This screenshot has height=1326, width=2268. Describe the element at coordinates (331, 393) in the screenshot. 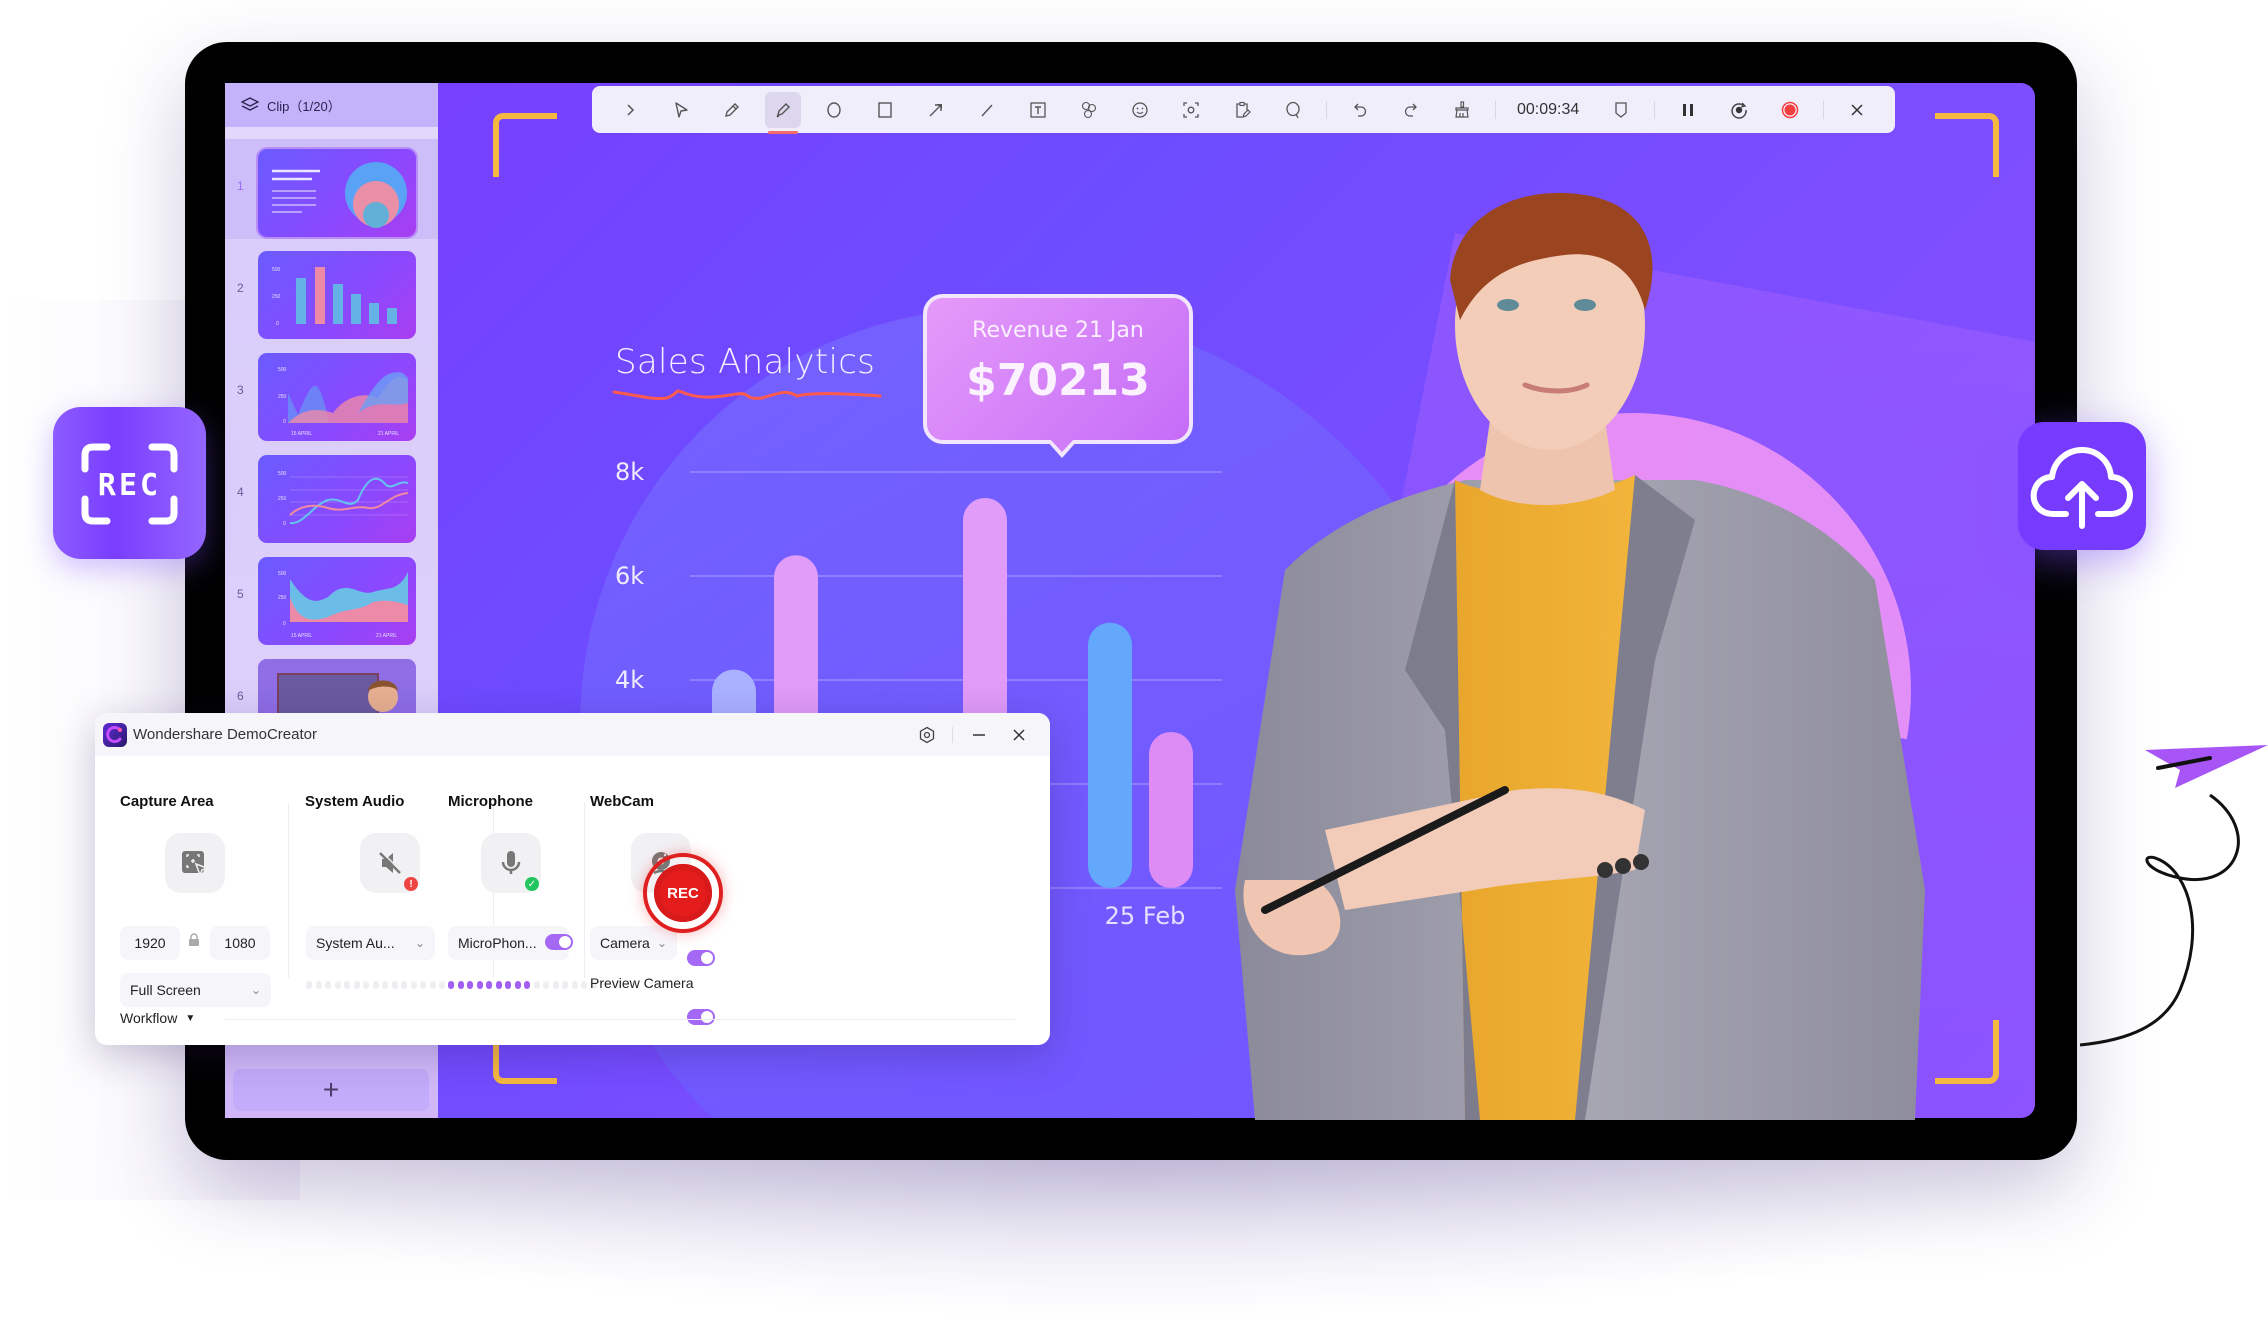

I see `slide-item: 3 500 250 0 15 APRIL 21 APRIL` at that location.